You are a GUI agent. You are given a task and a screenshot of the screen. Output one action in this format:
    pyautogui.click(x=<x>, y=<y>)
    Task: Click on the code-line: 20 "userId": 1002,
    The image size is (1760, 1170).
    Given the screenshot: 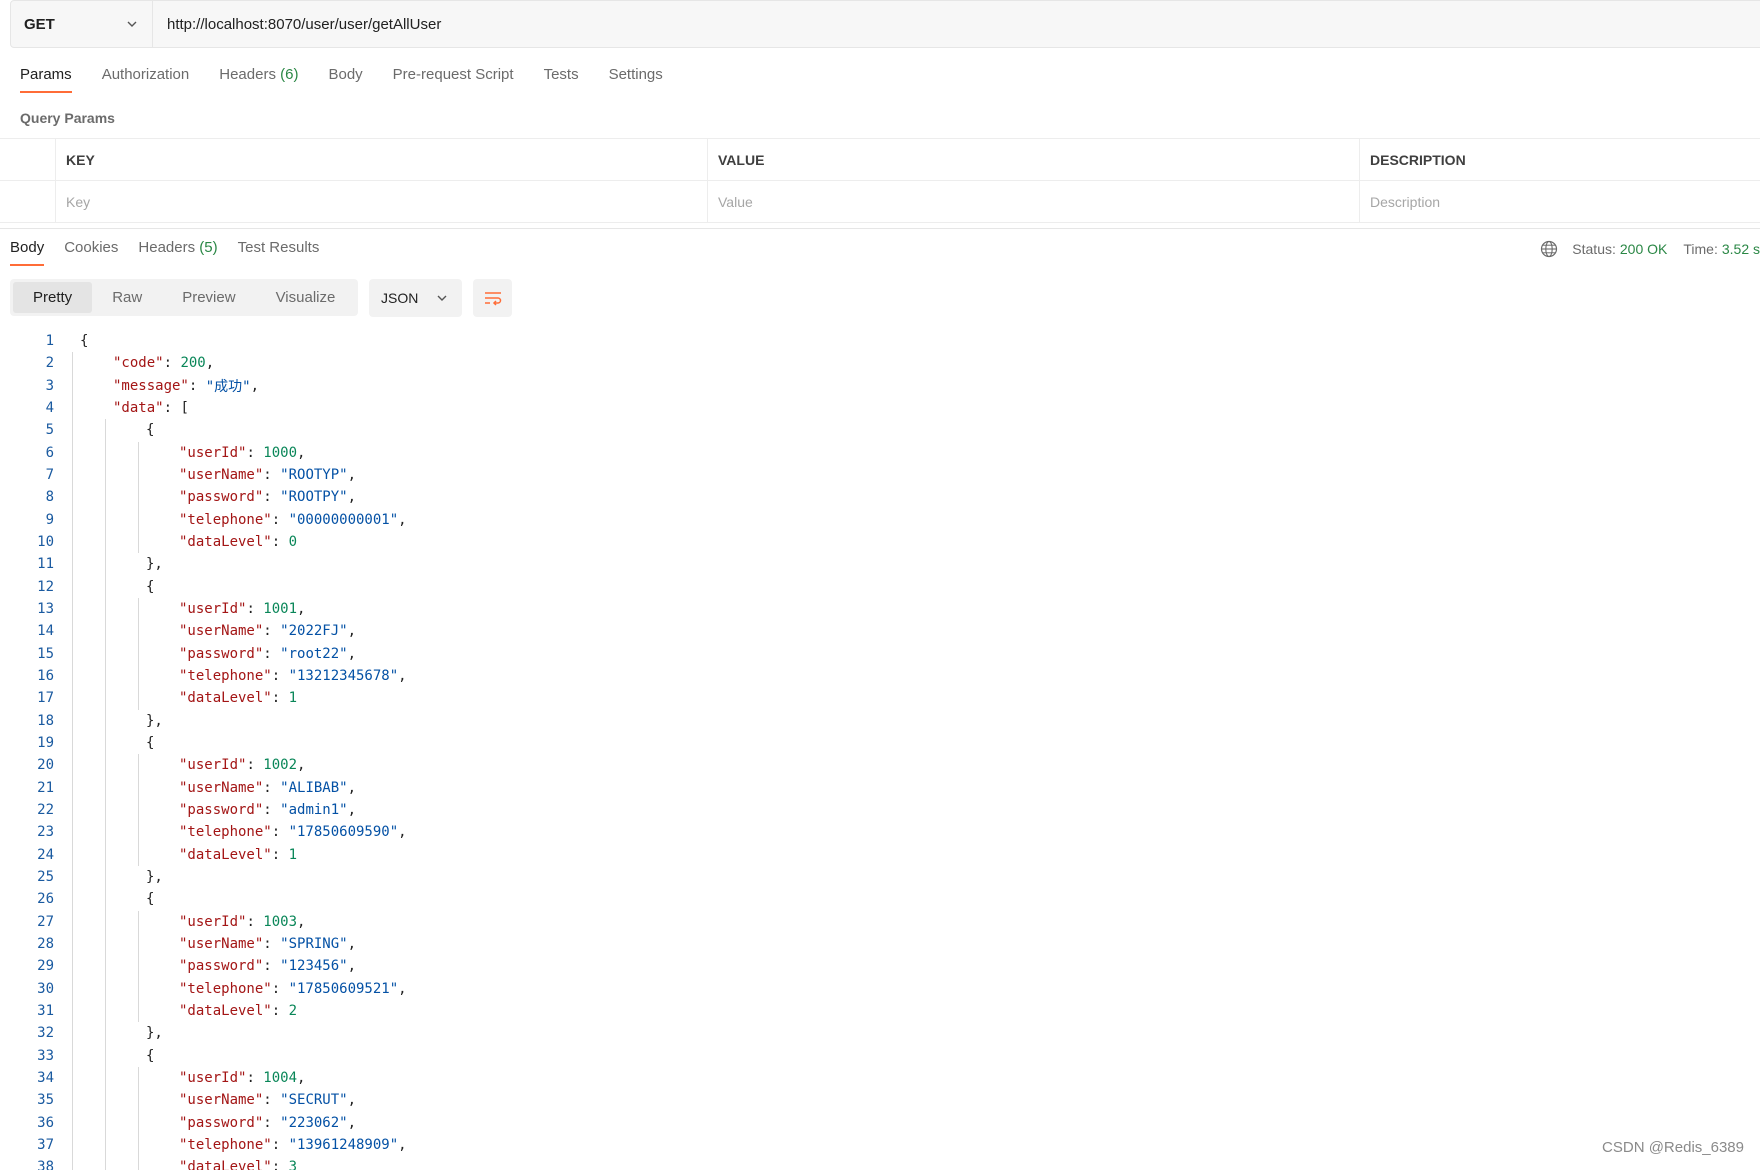 What is the action you would take?
    pyautogui.click(x=880, y=765)
    